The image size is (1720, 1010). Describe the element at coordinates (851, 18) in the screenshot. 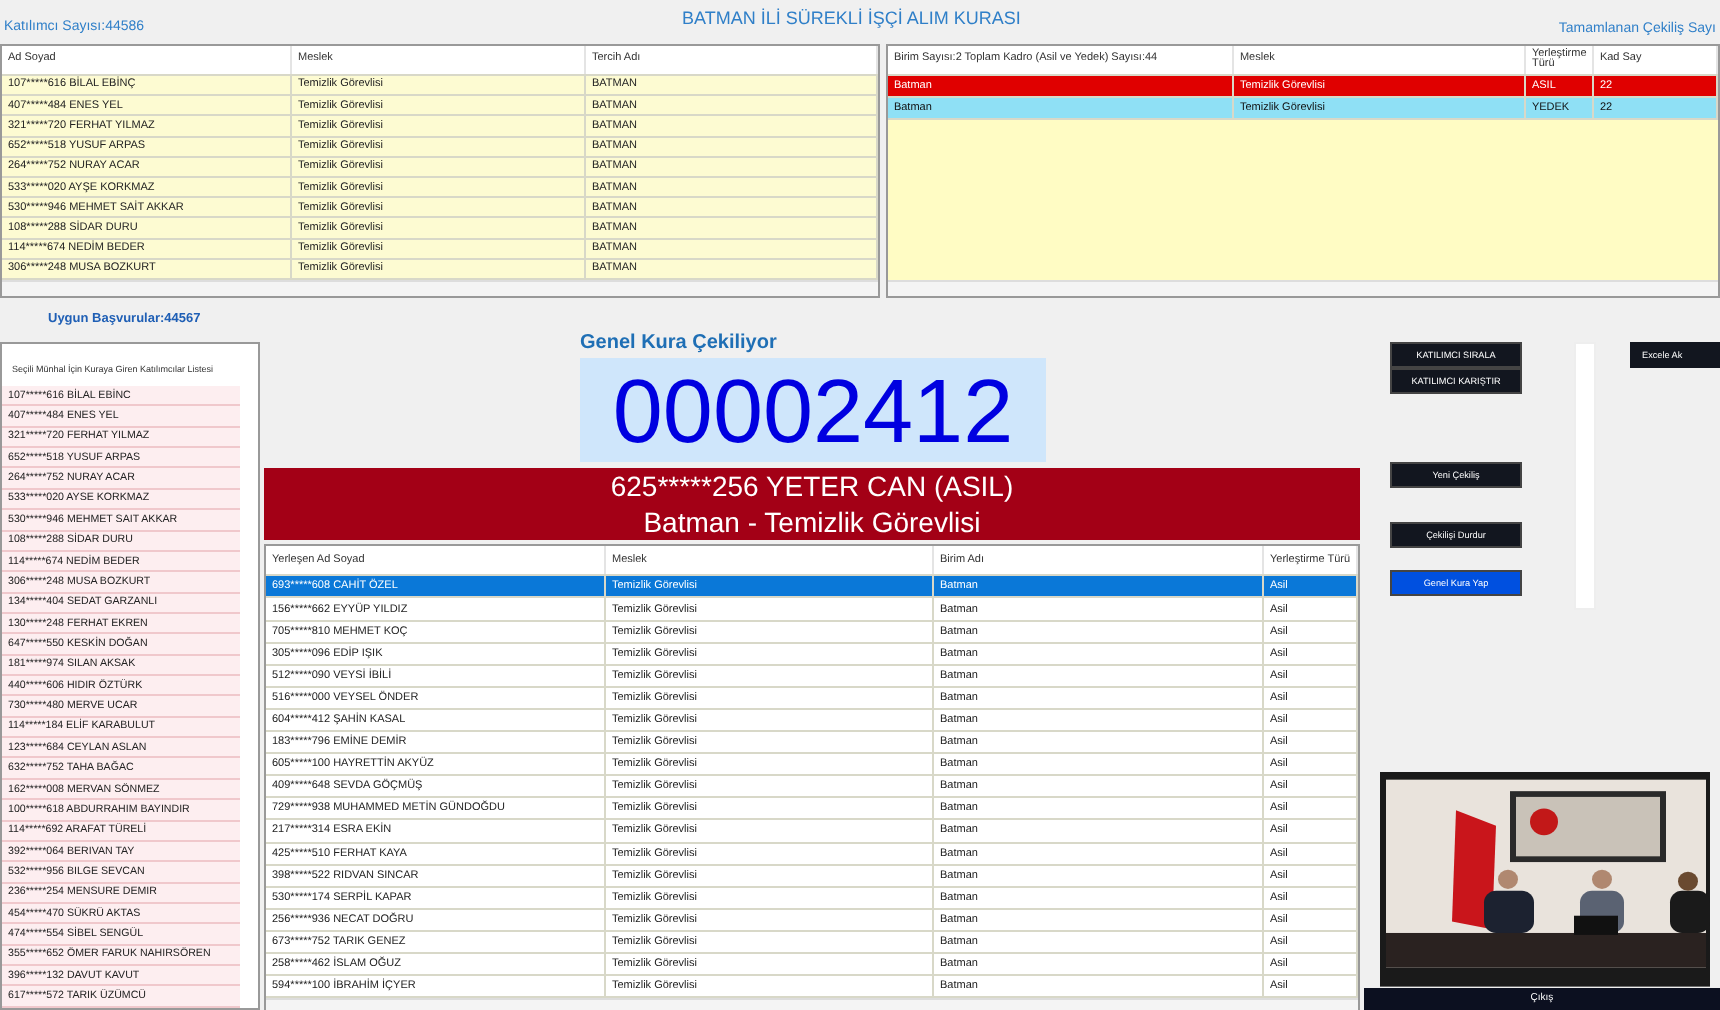

I see `page-title: BATMAN İLİ SÜREKLİ İŞÇİ ALIM KURASI` at that location.